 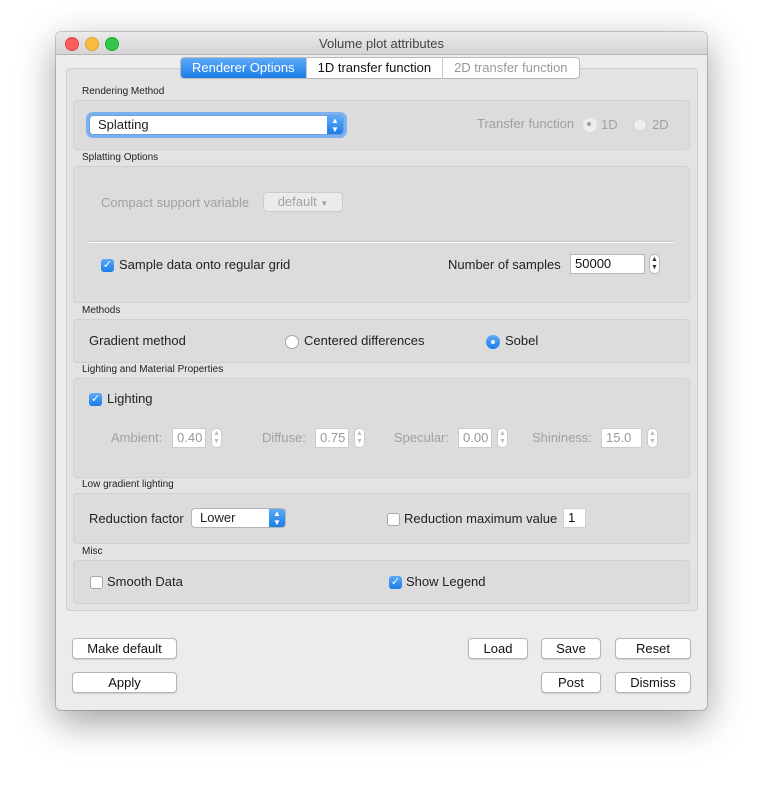 I want to click on lighting-box, so click(x=381, y=428).